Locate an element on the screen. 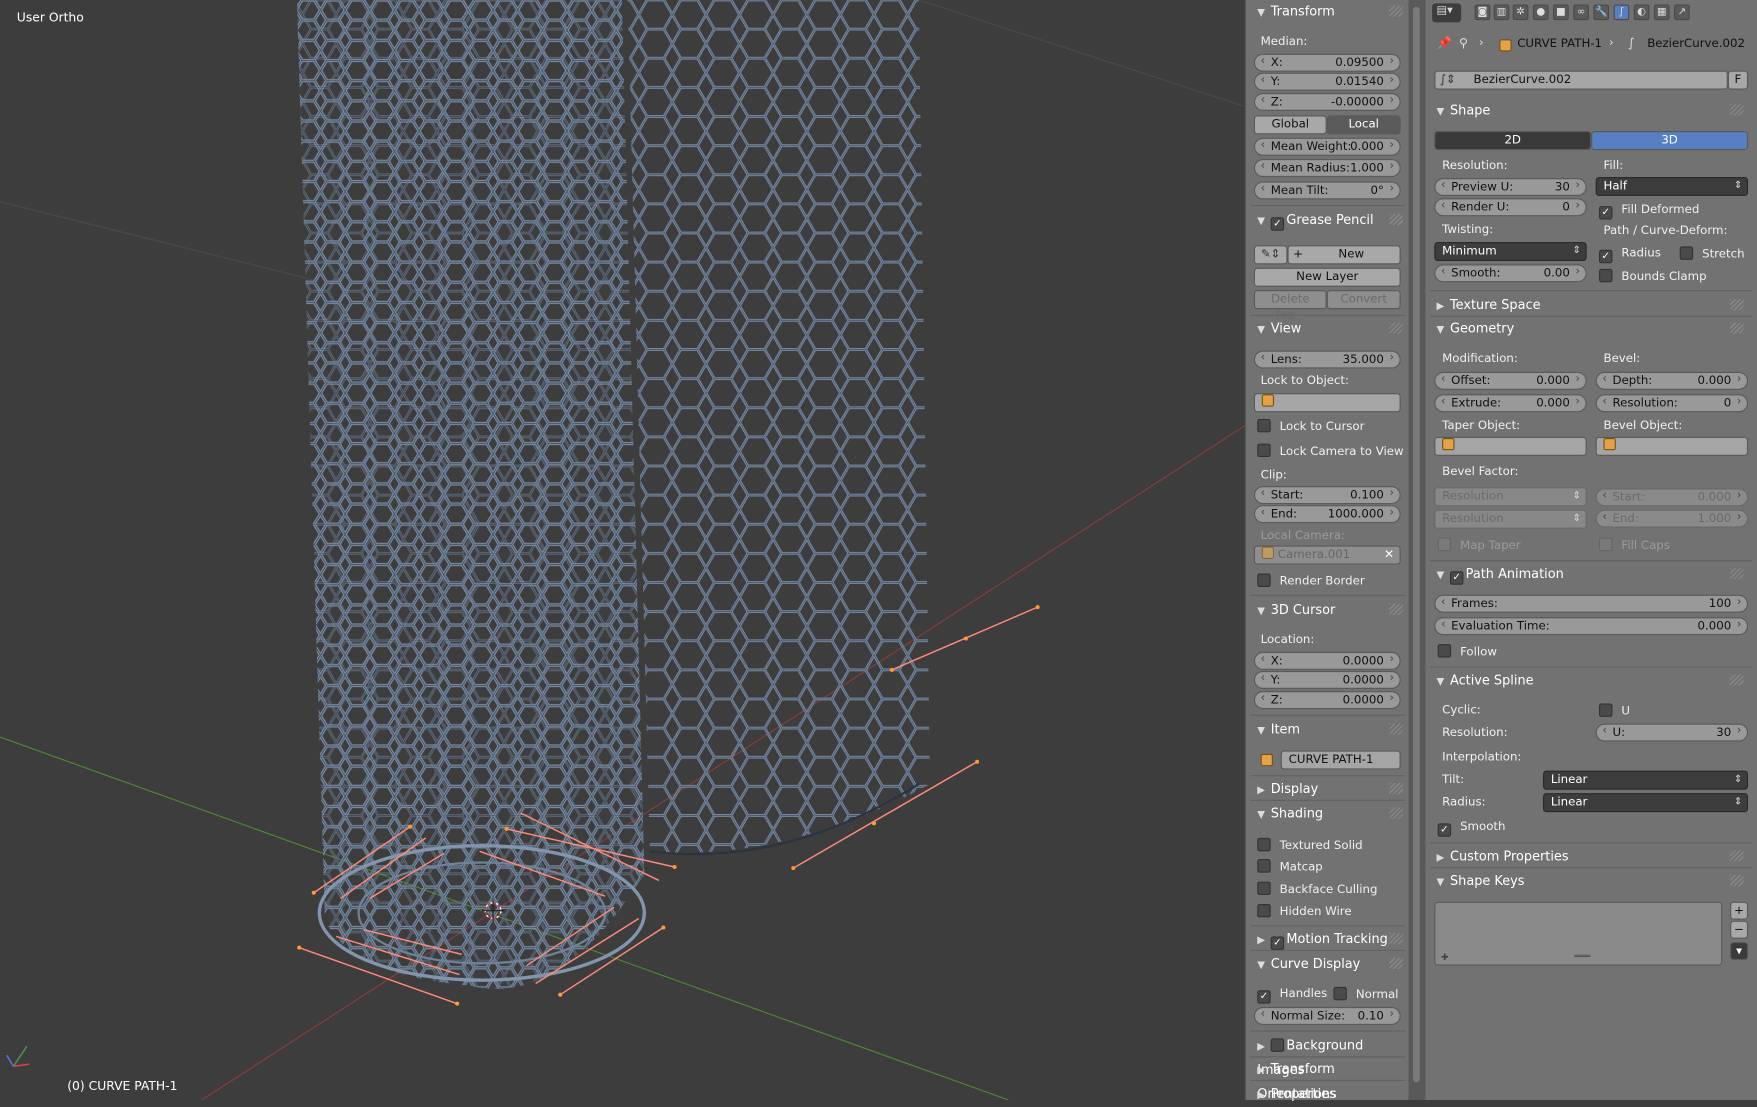  tilt-interpolation-dropdown: Linear is located at coordinates (1645, 780).